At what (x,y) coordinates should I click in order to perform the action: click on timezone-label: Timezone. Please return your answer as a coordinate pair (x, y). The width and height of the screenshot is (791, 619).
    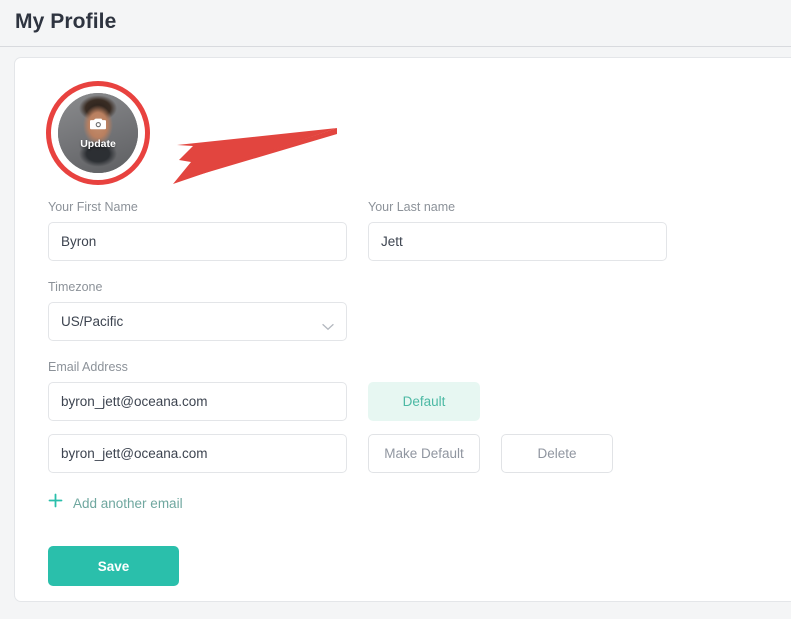
    Looking at the image, I should click on (75, 287).